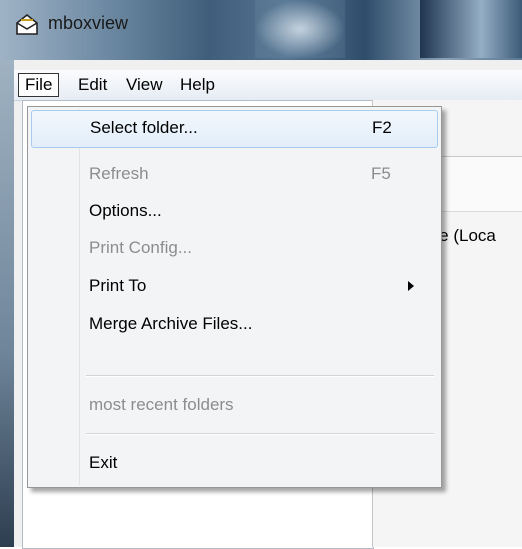 The width and height of the screenshot is (522, 549). What do you see at coordinates (381, 173) in the screenshot?
I see `menu-item-shortcut: F5` at bounding box center [381, 173].